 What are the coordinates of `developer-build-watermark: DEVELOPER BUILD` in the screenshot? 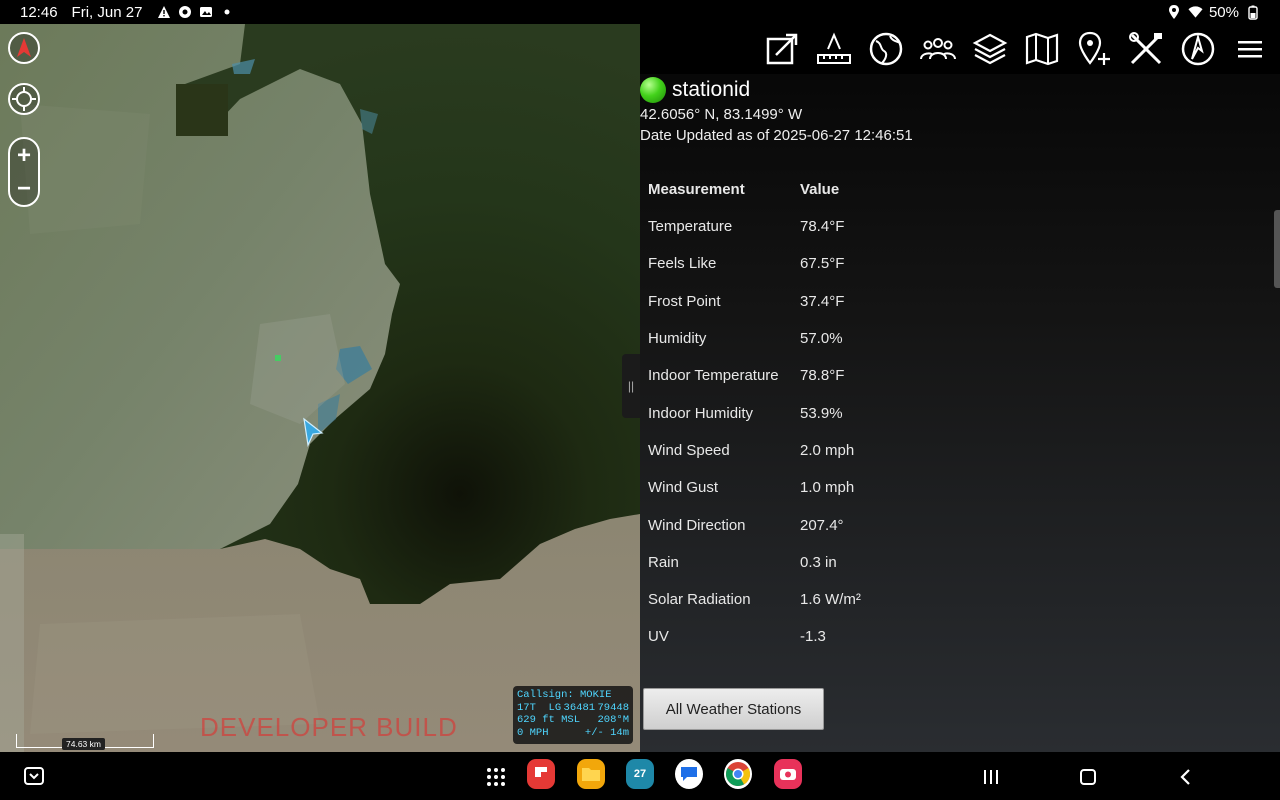 It's located at (329, 727).